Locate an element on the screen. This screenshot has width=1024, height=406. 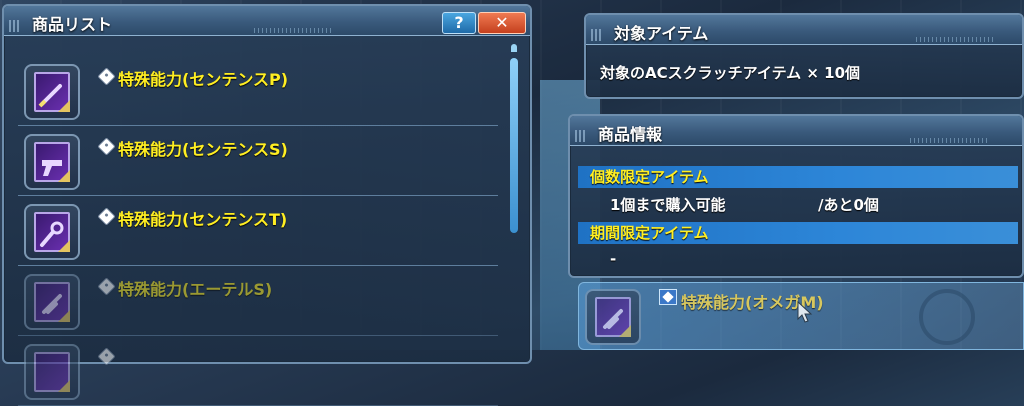
product-list-title-bar: 商品リスト ? ✕ is located at coordinates (267, 21).